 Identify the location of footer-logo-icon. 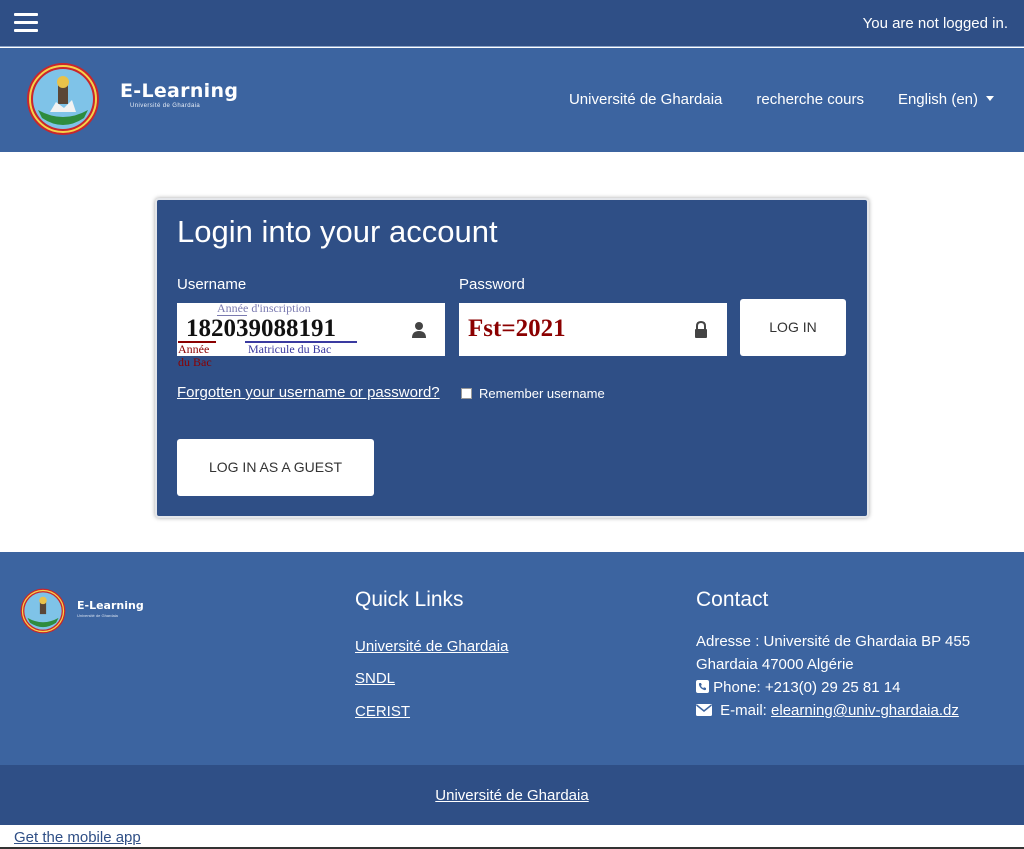
(43, 611).